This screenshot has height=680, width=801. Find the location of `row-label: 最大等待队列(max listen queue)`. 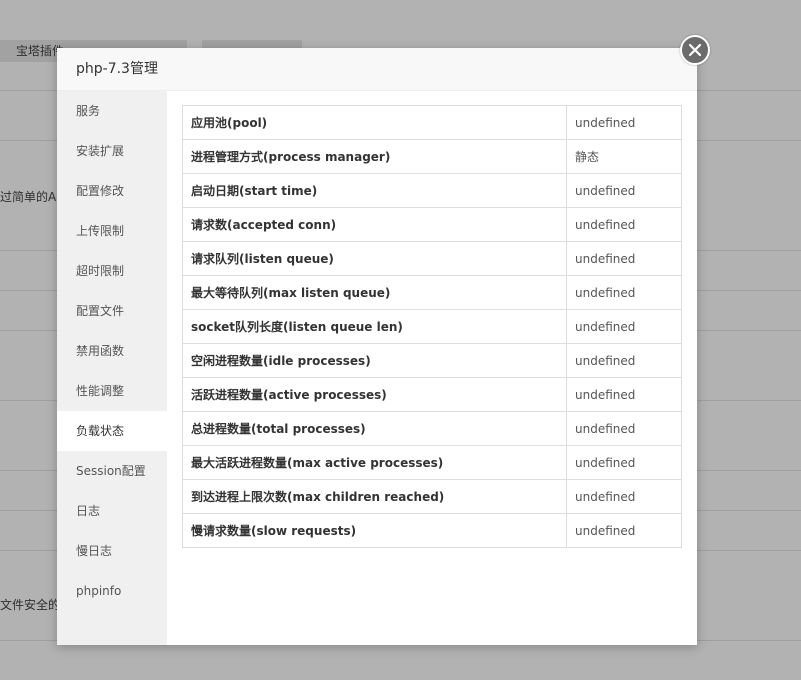

row-label: 最大等待队列(max listen queue) is located at coordinates (374, 292).